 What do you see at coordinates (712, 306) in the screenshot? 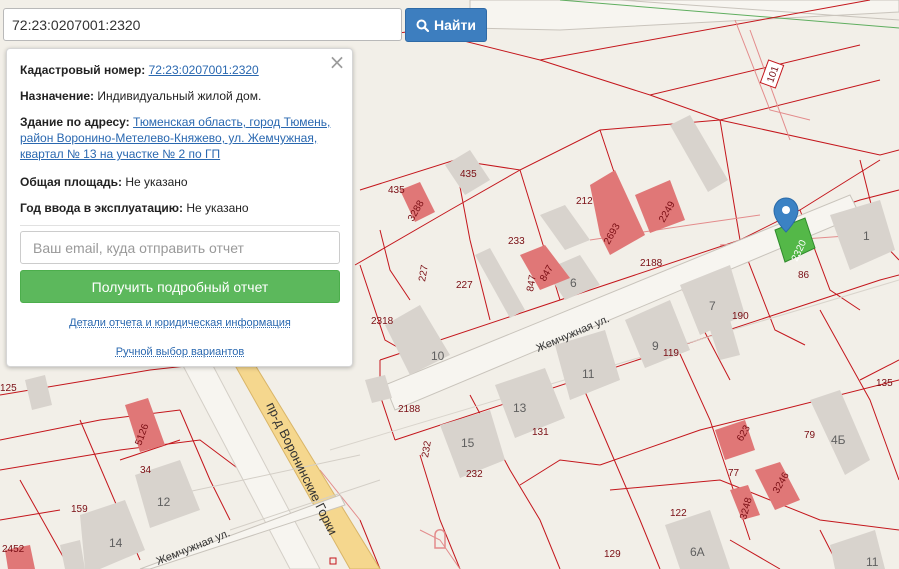
I see `house-number: 7` at bounding box center [712, 306].